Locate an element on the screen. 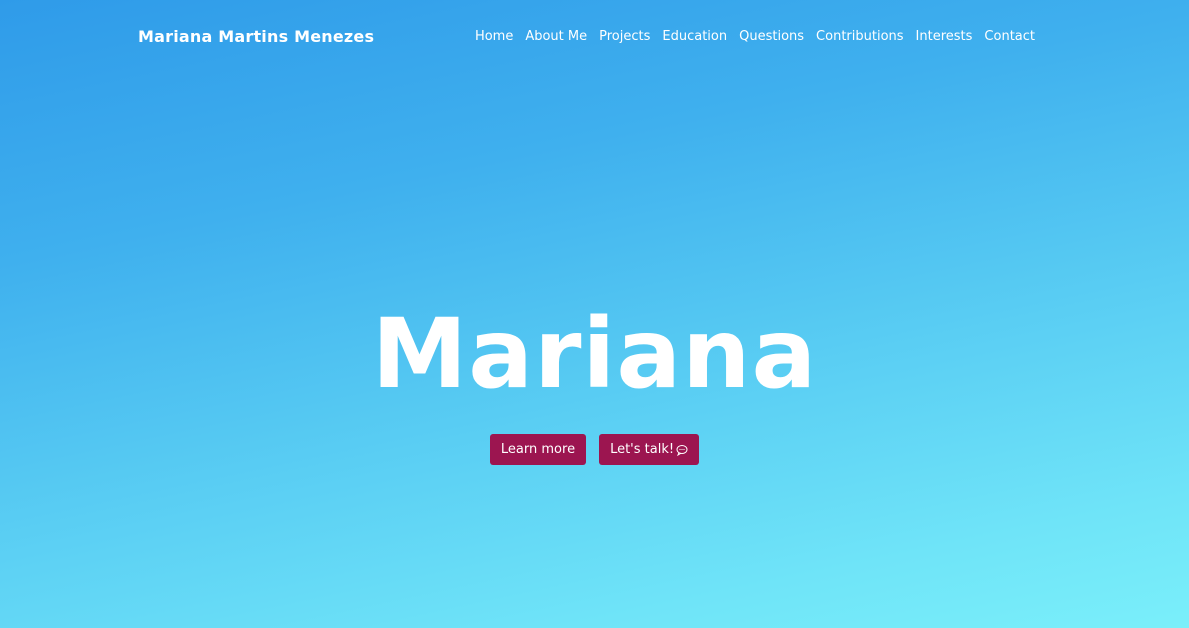  lets-talk-label: Let's talk! is located at coordinates (642, 449).